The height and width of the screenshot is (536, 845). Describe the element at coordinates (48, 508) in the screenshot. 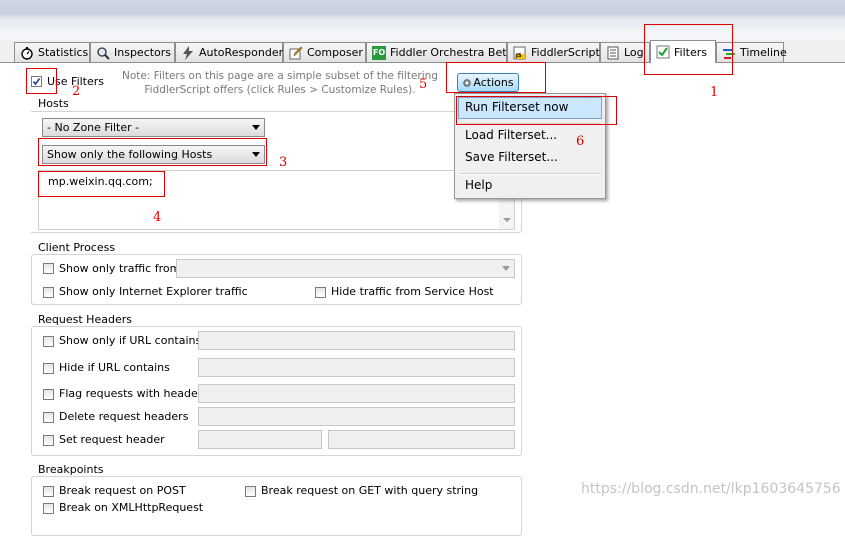

I see `break-xml-checkbox` at that location.